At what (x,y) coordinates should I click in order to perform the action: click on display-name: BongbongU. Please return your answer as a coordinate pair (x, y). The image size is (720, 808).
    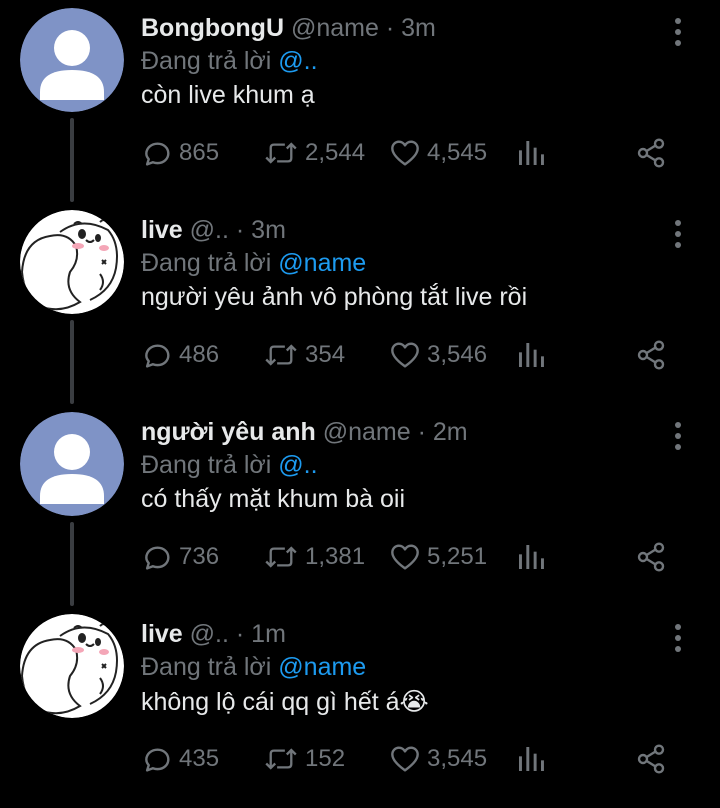
    Looking at the image, I should click on (212, 28).